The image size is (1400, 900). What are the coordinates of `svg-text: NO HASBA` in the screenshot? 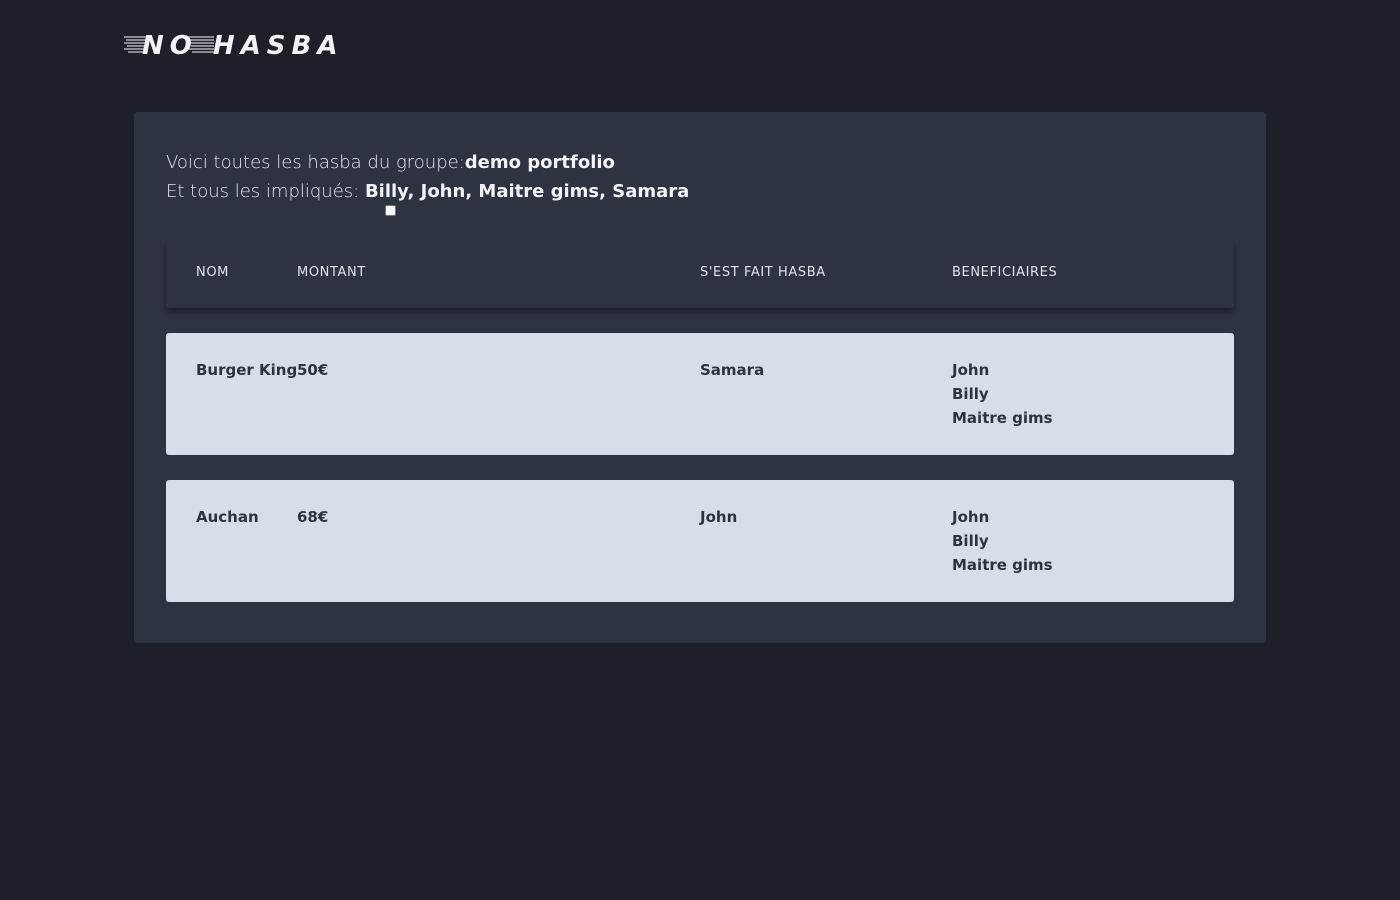 It's located at (242, 46).